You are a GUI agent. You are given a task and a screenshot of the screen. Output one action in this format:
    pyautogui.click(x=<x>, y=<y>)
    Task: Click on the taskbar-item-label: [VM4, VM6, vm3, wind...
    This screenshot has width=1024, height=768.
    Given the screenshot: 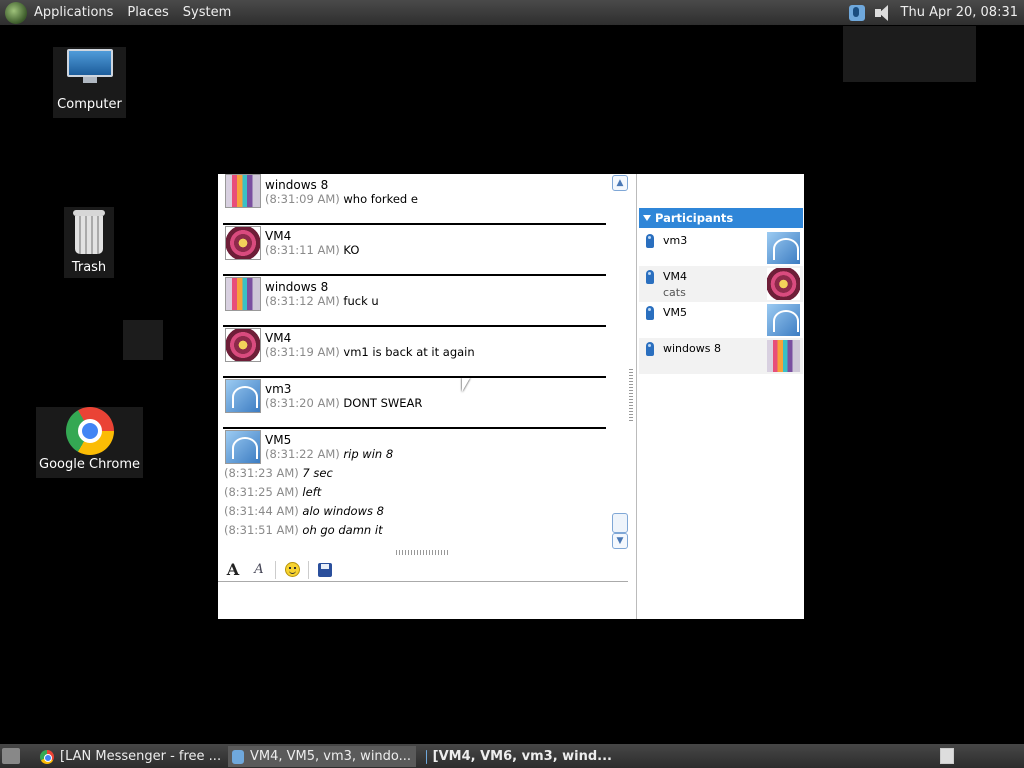 What is the action you would take?
    pyautogui.click(x=522, y=756)
    